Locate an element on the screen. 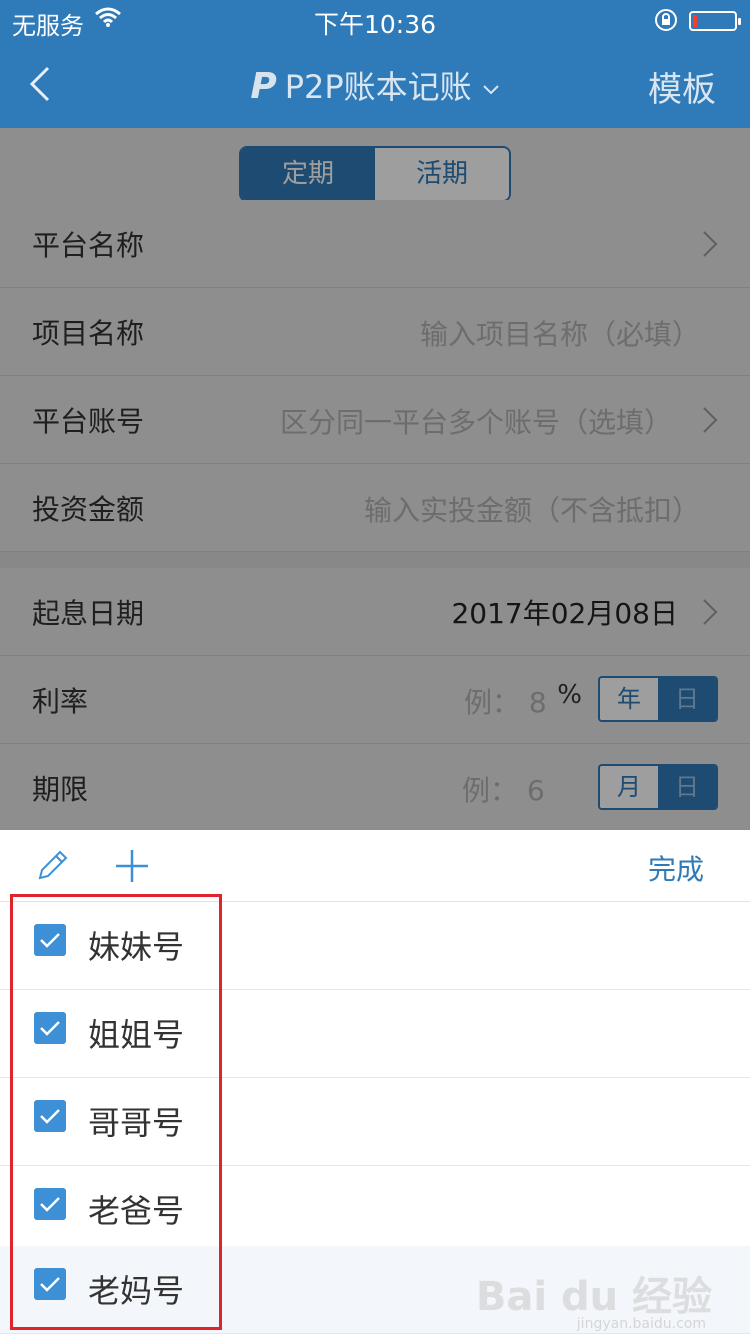 The height and width of the screenshot is (1334, 750). term-label: 期限 is located at coordinates (60, 789).